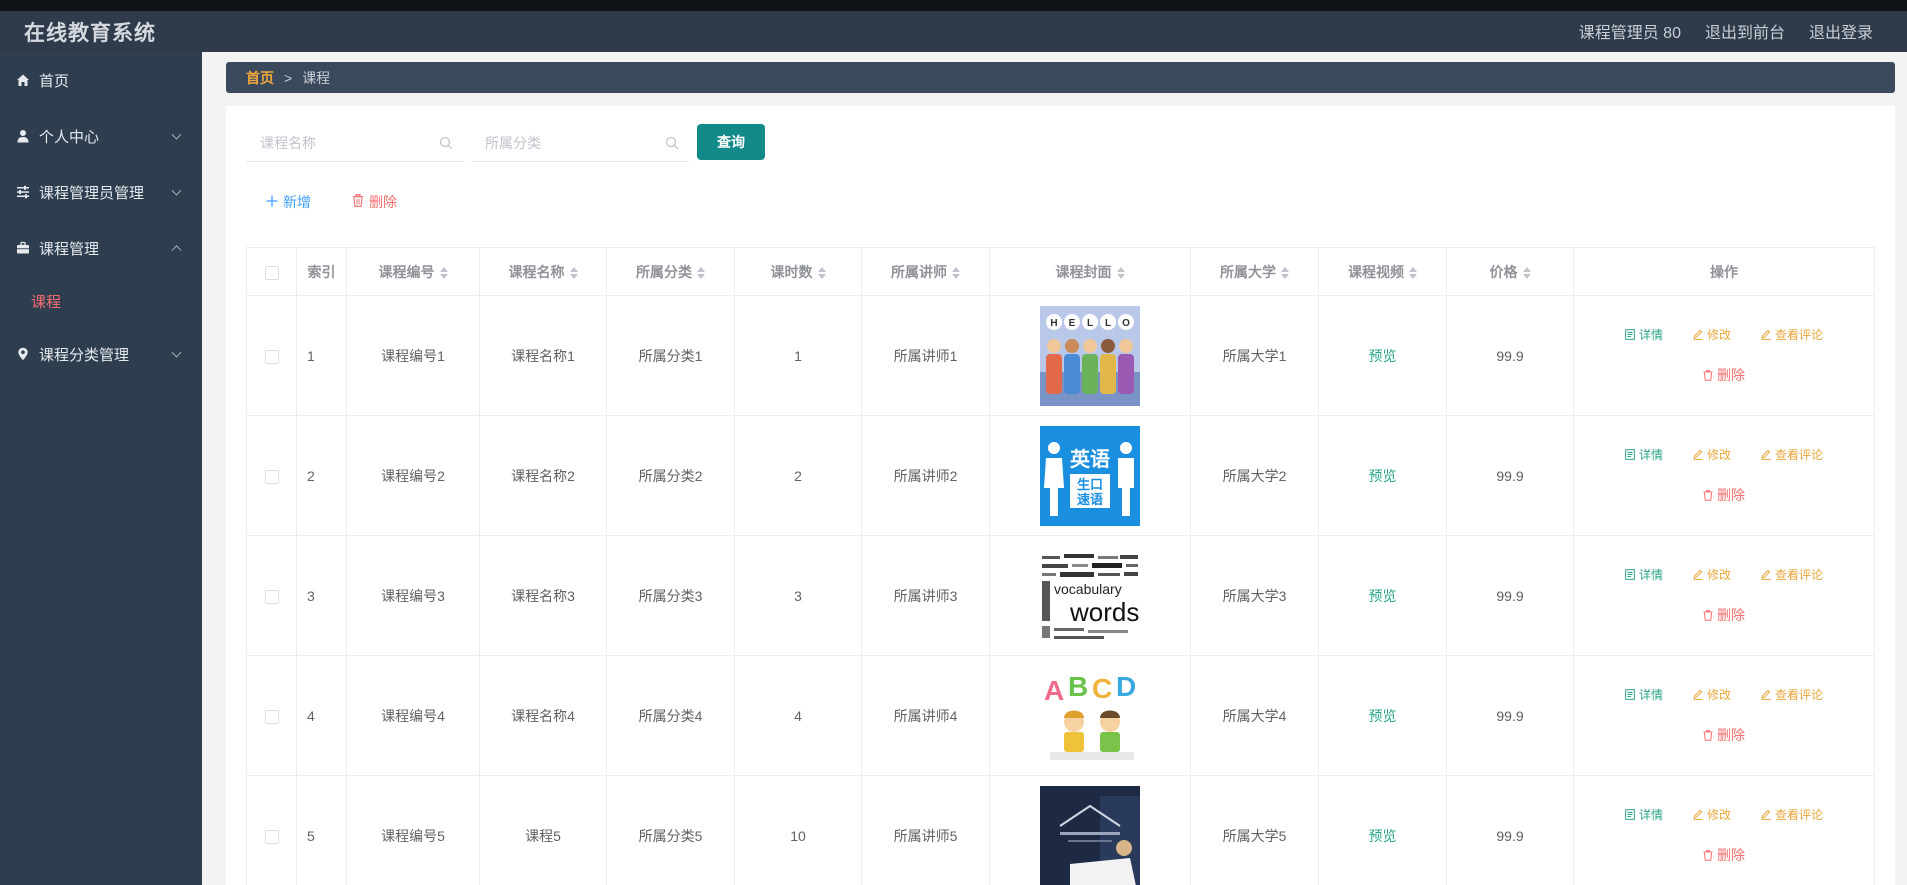 The width and height of the screenshot is (1907, 885). What do you see at coordinates (1060, 77) in the screenshot?
I see `breadcrumb: 首页 > 课程` at bounding box center [1060, 77].